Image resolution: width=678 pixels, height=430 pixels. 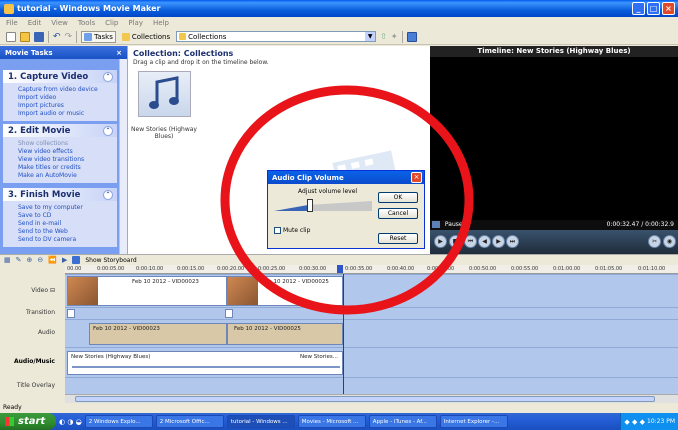 What do you see at coordinates (52, 260) in the screenshot?
I see `rewind-timeline-icon: ⏪` at bounding box center [52, 260].